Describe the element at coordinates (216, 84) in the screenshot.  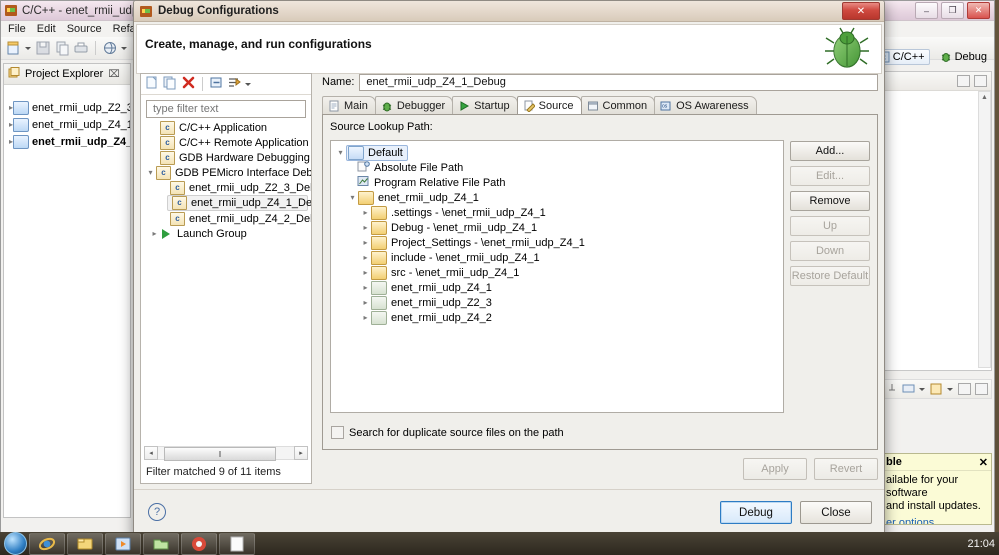
I see `collapse-all-icon` at that location.